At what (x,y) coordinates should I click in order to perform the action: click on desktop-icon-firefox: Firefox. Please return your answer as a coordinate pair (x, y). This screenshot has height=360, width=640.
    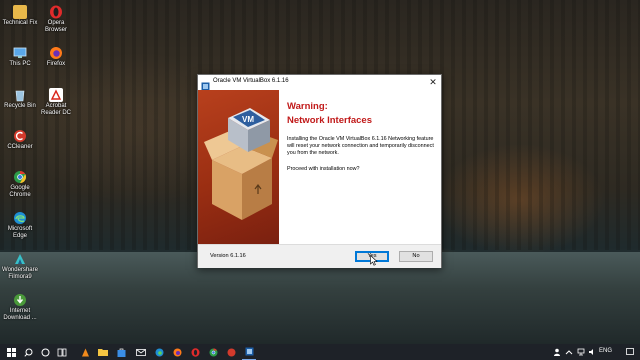
    Looking at the image, I should click on (56, 57).